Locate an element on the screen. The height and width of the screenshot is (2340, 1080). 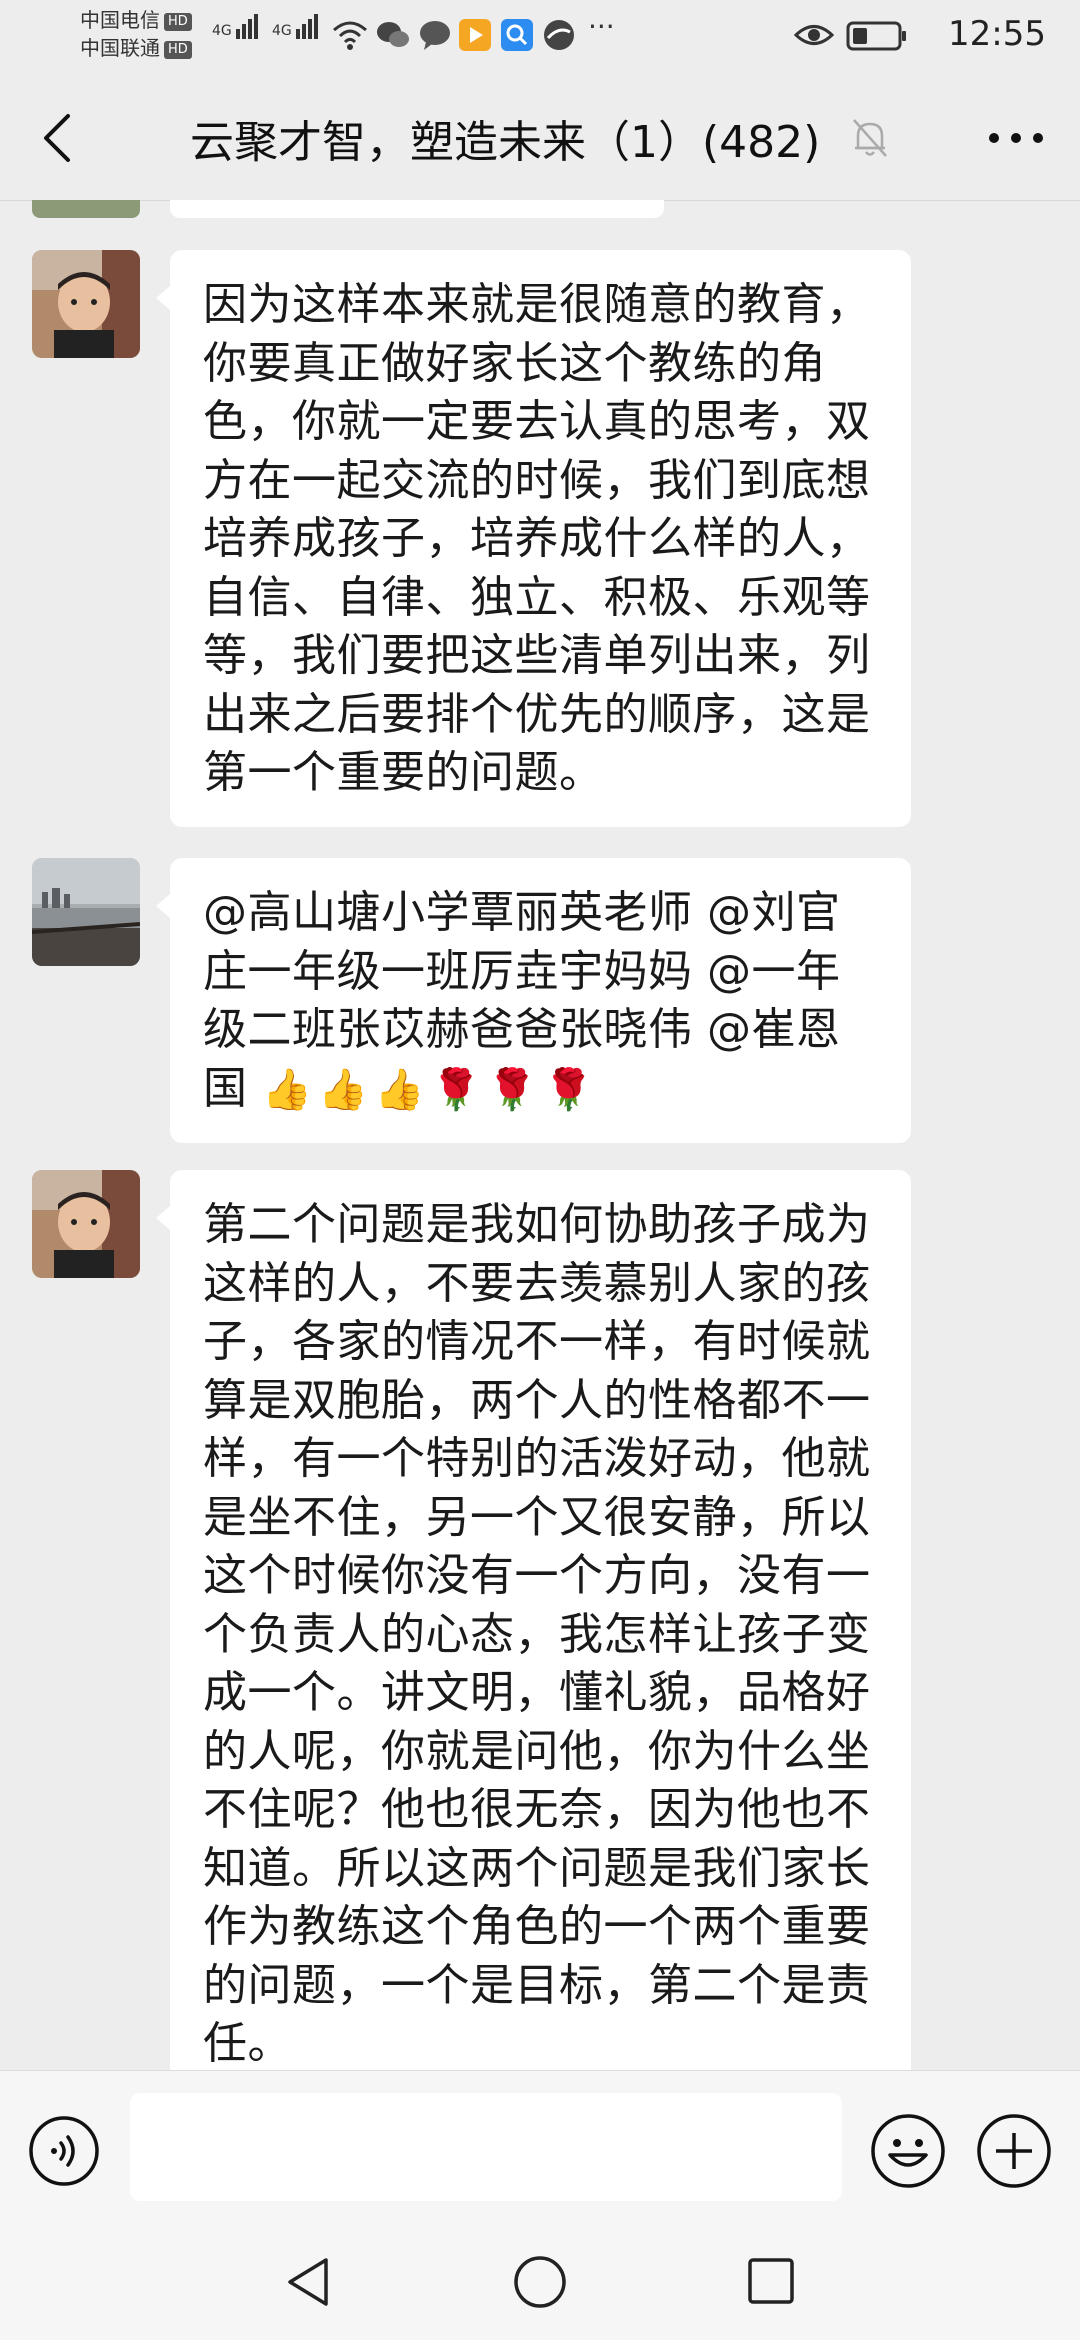
wechat-icon is located at coordinates (393, 34).